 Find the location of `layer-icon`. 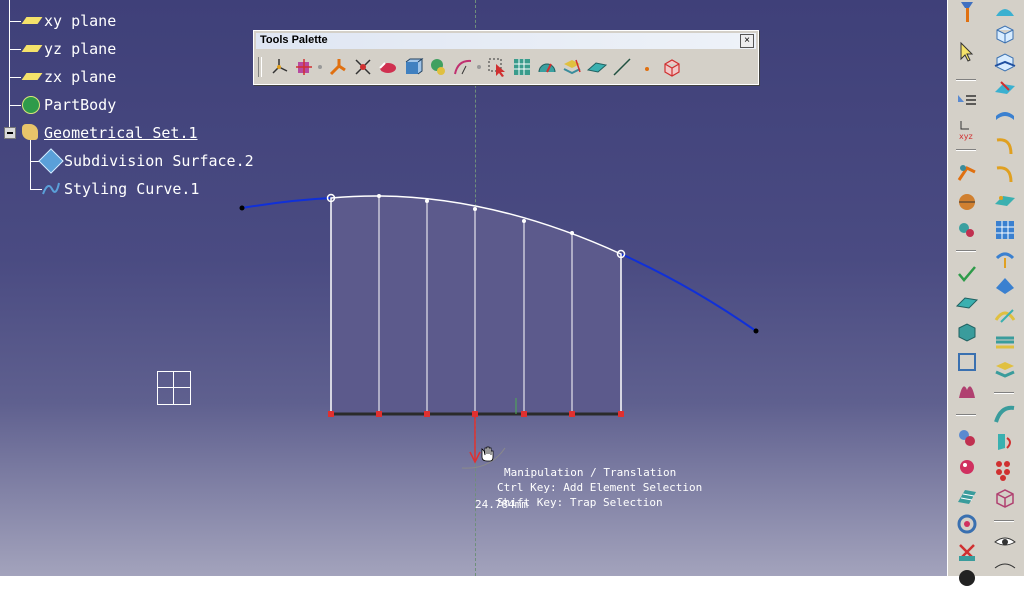

layer-icon is located at coordinates (572, 67).